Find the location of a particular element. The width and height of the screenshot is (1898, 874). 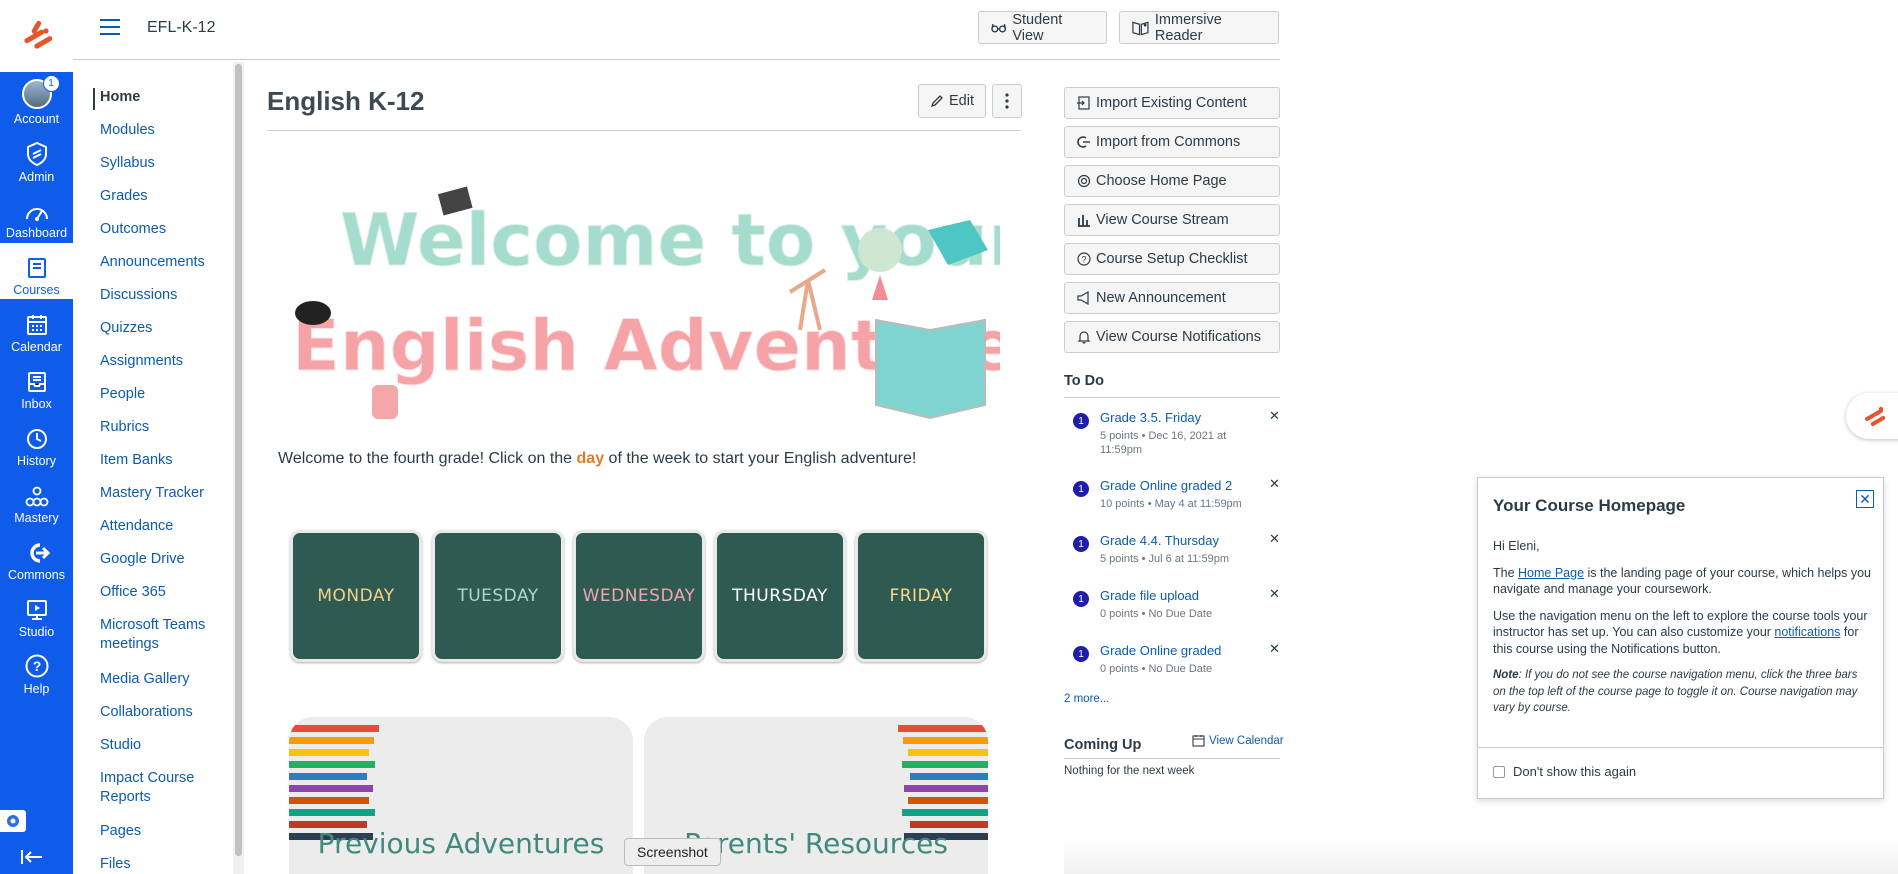

course-nav-files: Files is located at coordinates (164, 864).